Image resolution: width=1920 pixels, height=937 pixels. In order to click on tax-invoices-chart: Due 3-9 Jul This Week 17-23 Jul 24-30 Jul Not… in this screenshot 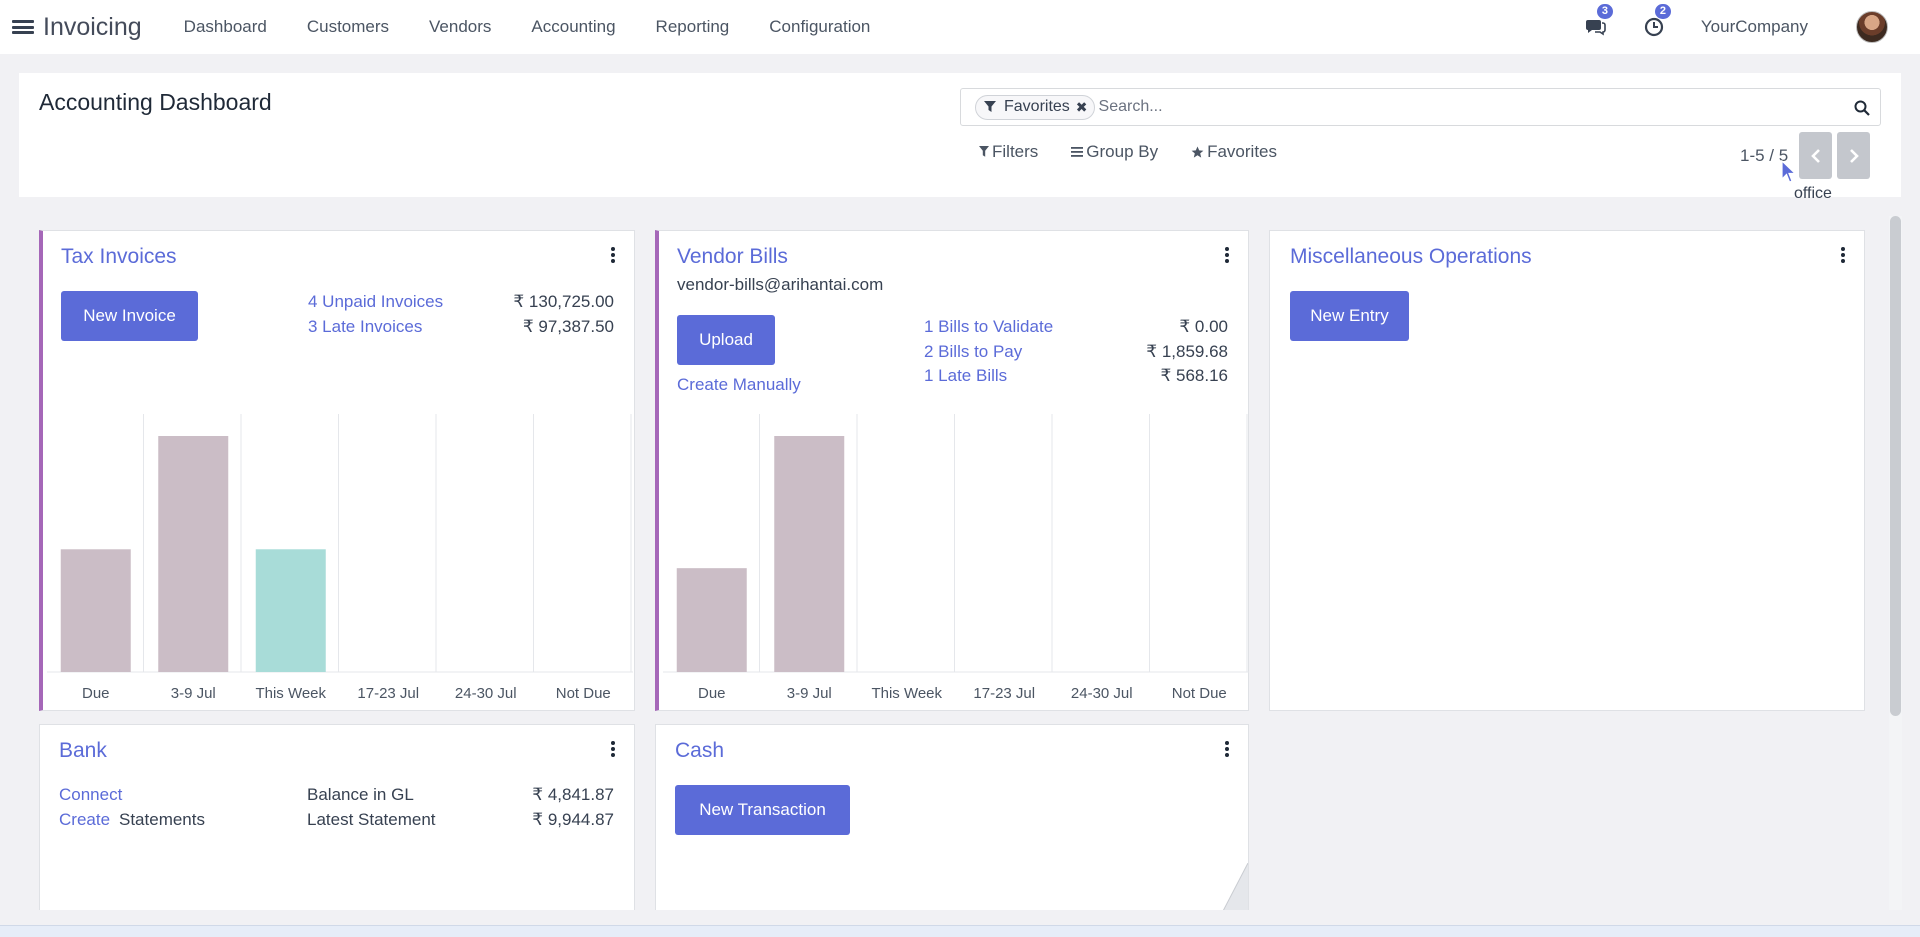, I will do `click(340, 560)`.